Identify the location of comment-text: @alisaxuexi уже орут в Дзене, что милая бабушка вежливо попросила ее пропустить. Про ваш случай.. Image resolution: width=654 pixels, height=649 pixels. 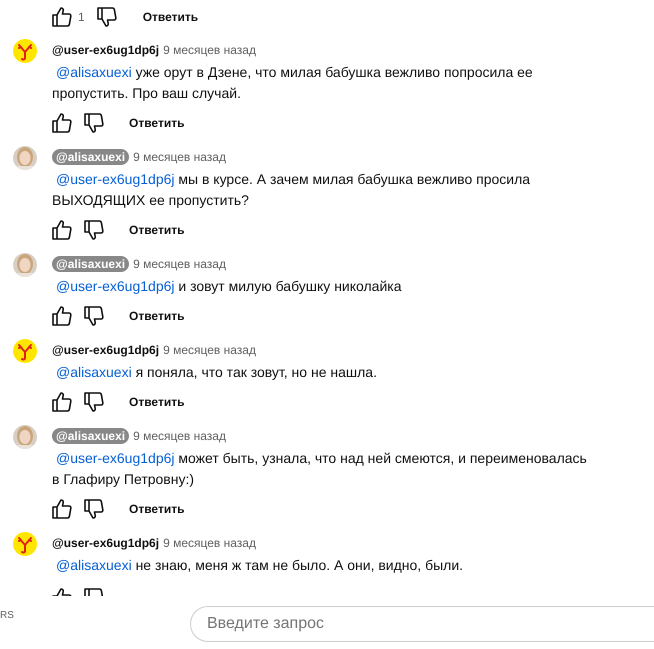
(293, 83).